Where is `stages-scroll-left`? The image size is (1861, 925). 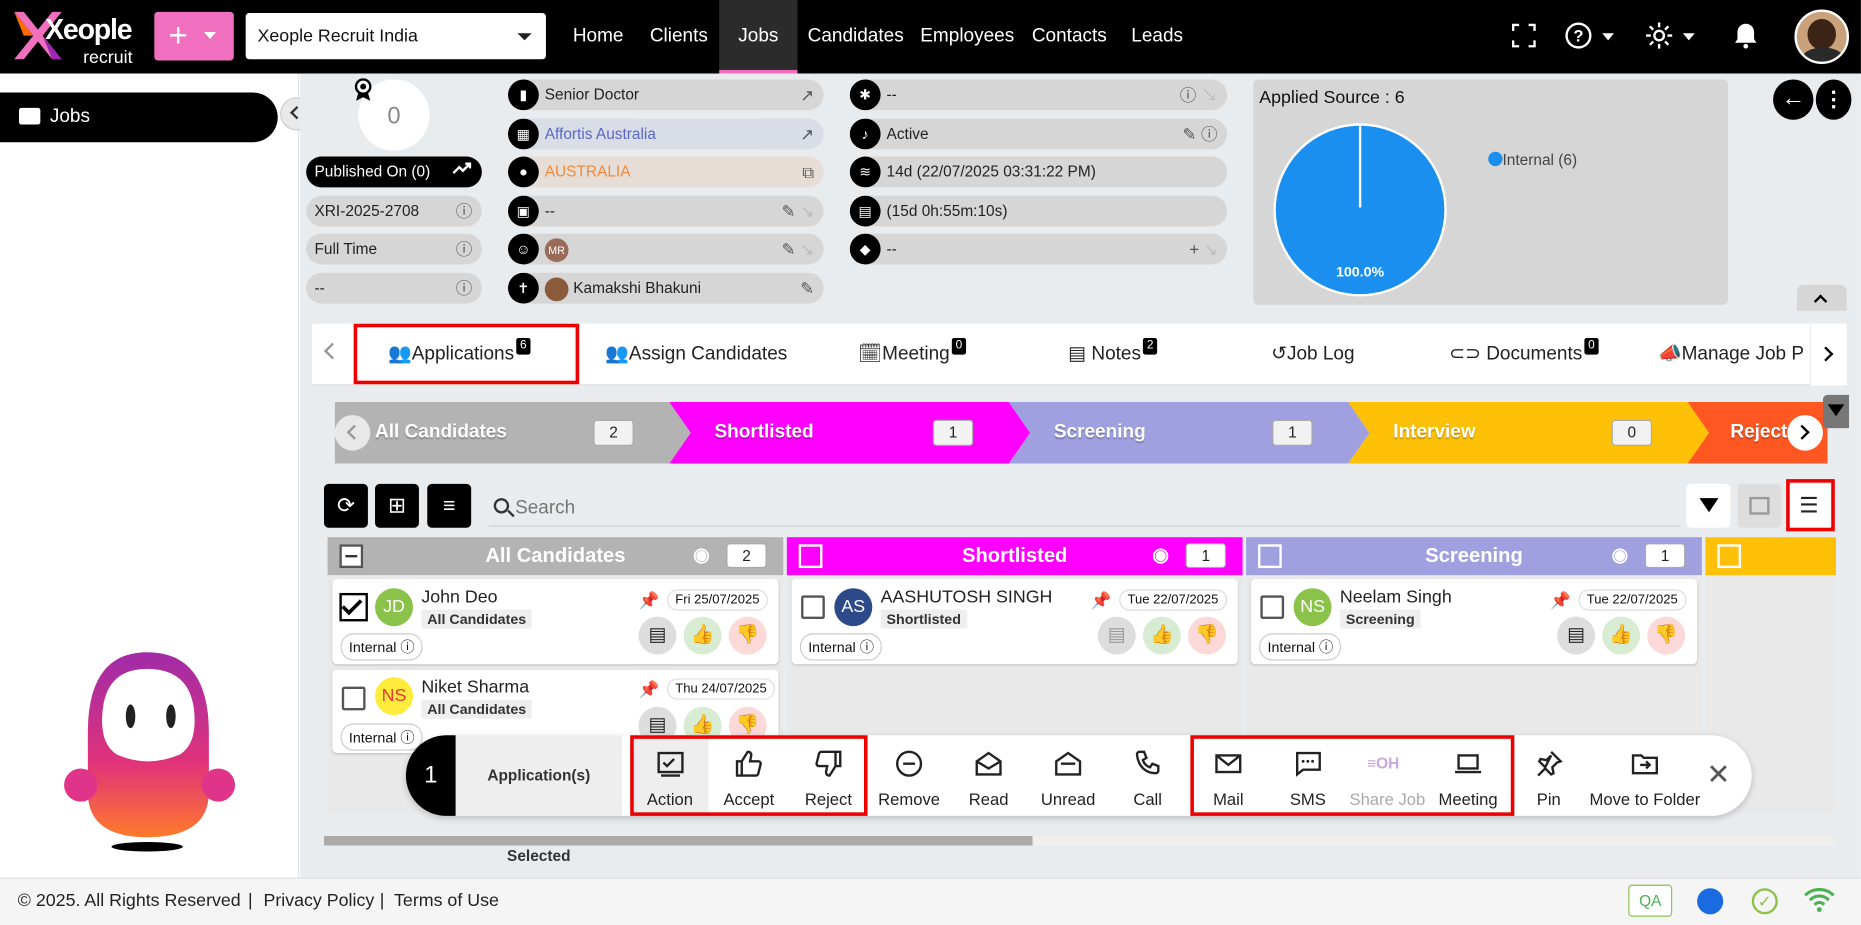
stages-scroll-left is located at coordinates (352, 433).